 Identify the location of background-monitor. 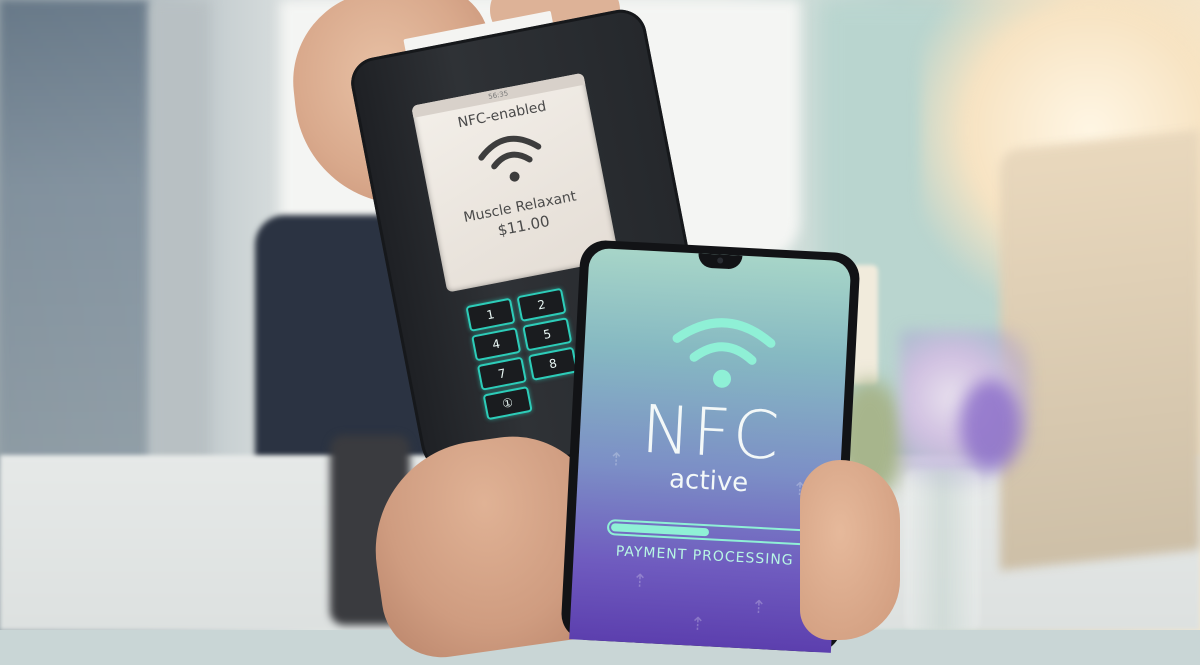
(1100, 350).